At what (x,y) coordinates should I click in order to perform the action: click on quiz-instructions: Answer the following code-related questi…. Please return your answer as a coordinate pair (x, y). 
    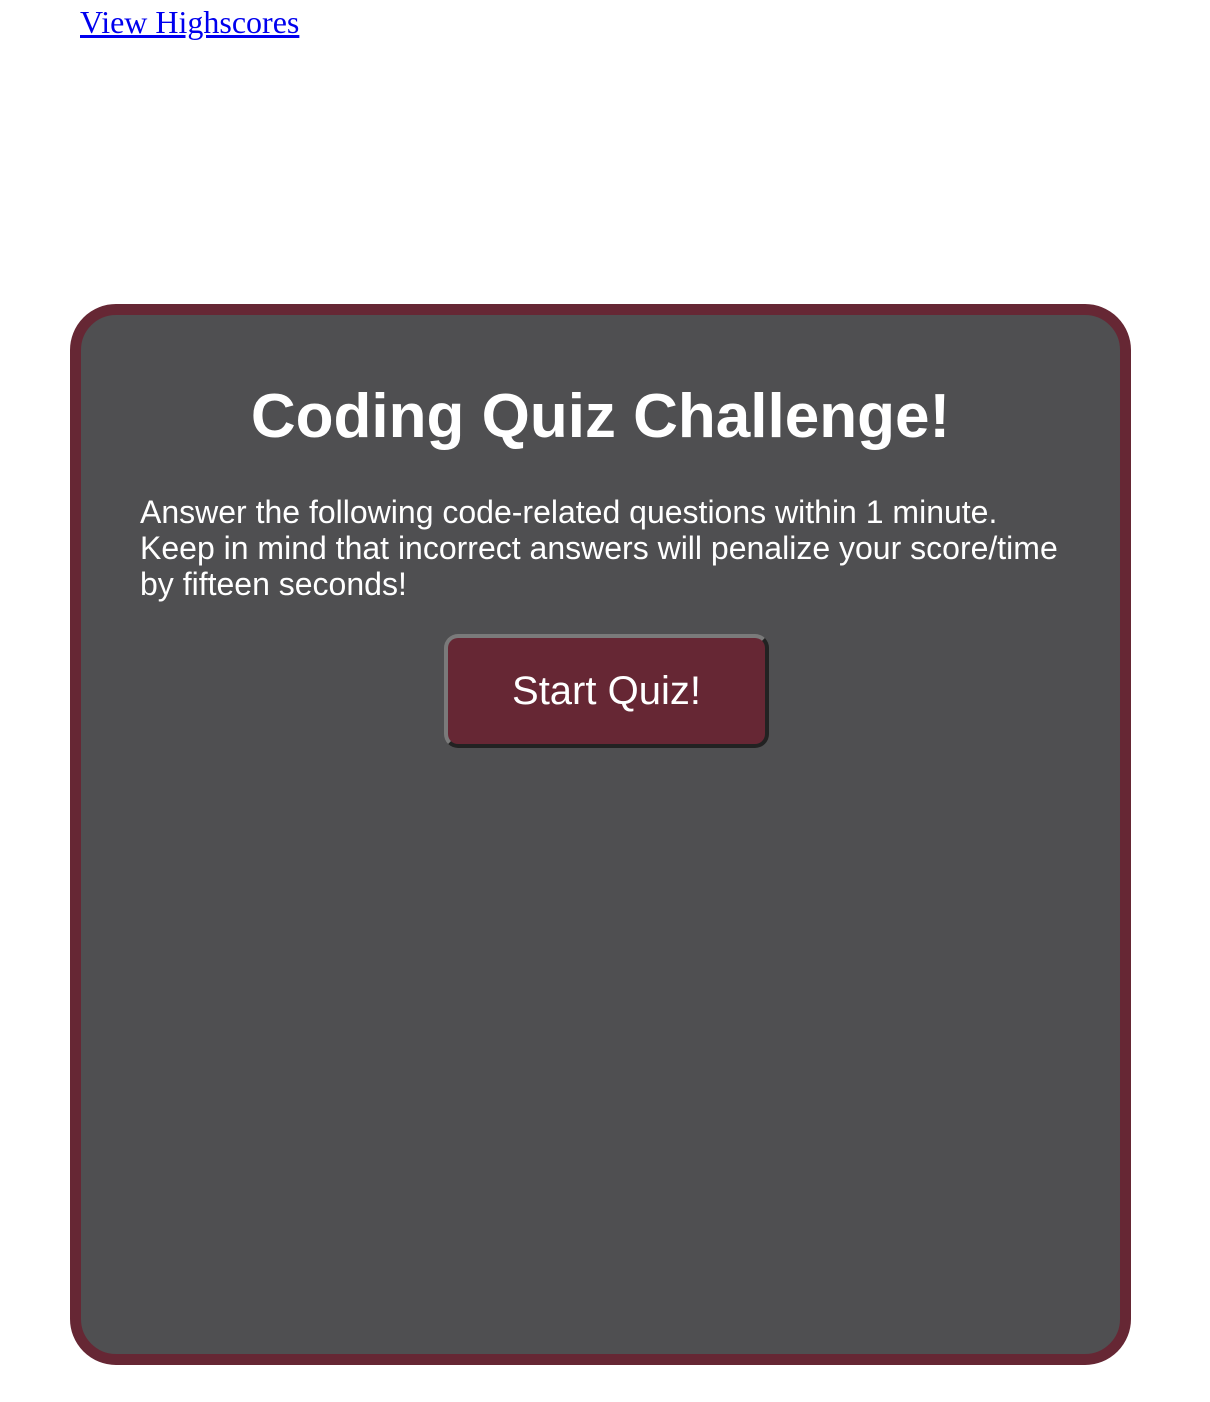
    Looking at the image, I should click on (599, 548).